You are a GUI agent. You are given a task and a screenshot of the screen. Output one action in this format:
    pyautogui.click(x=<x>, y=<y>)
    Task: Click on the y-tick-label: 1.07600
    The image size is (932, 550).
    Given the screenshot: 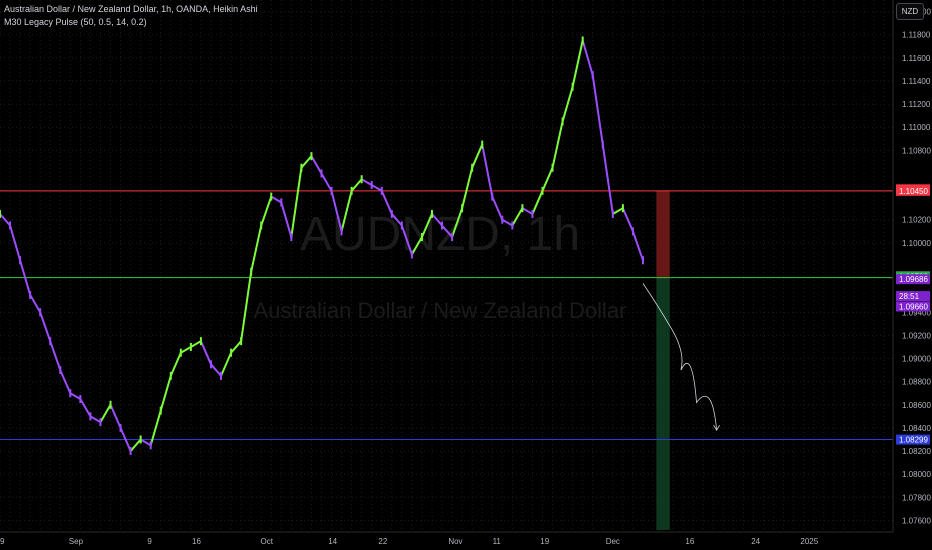 What is the action you would take?
    pyautogui.click(x=916, y=520)
    